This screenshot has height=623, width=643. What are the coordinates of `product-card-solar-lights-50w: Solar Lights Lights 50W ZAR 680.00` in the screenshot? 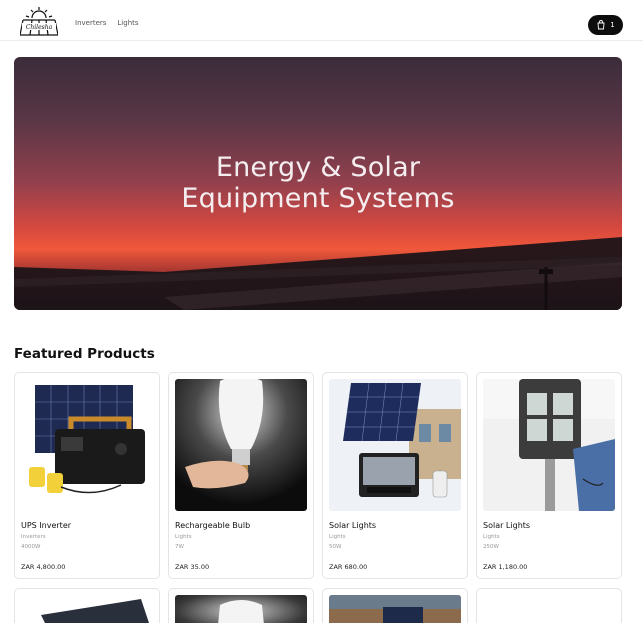 It's located at (395, 475).